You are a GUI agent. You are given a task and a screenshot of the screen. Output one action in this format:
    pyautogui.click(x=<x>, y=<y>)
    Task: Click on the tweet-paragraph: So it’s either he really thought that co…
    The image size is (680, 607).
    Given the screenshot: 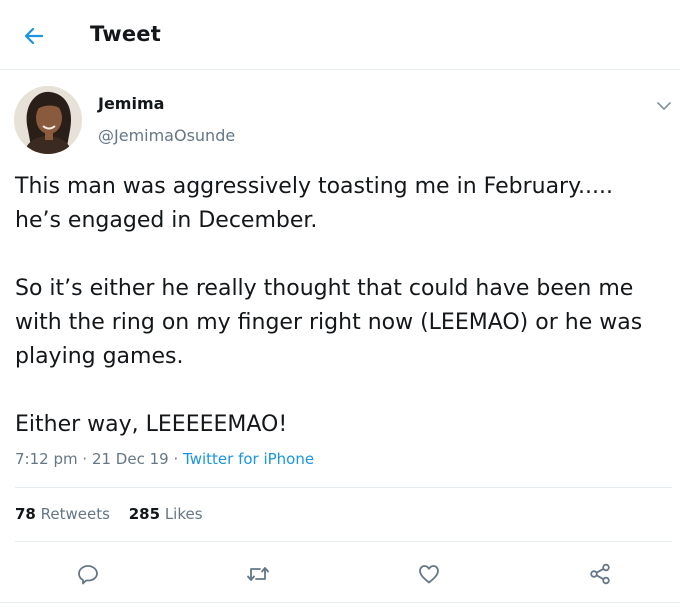 What is the action you would take?
    pyautogui.click(x=329, y=322)
    